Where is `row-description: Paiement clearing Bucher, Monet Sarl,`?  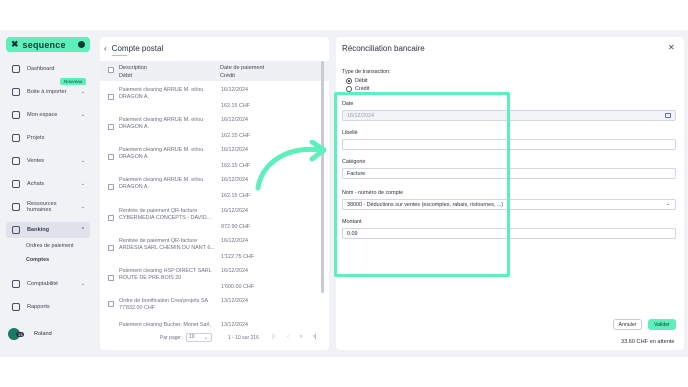
row-description: Paiement clearing Bucher, Monet Sarl, is located at coordinates (165, 325).